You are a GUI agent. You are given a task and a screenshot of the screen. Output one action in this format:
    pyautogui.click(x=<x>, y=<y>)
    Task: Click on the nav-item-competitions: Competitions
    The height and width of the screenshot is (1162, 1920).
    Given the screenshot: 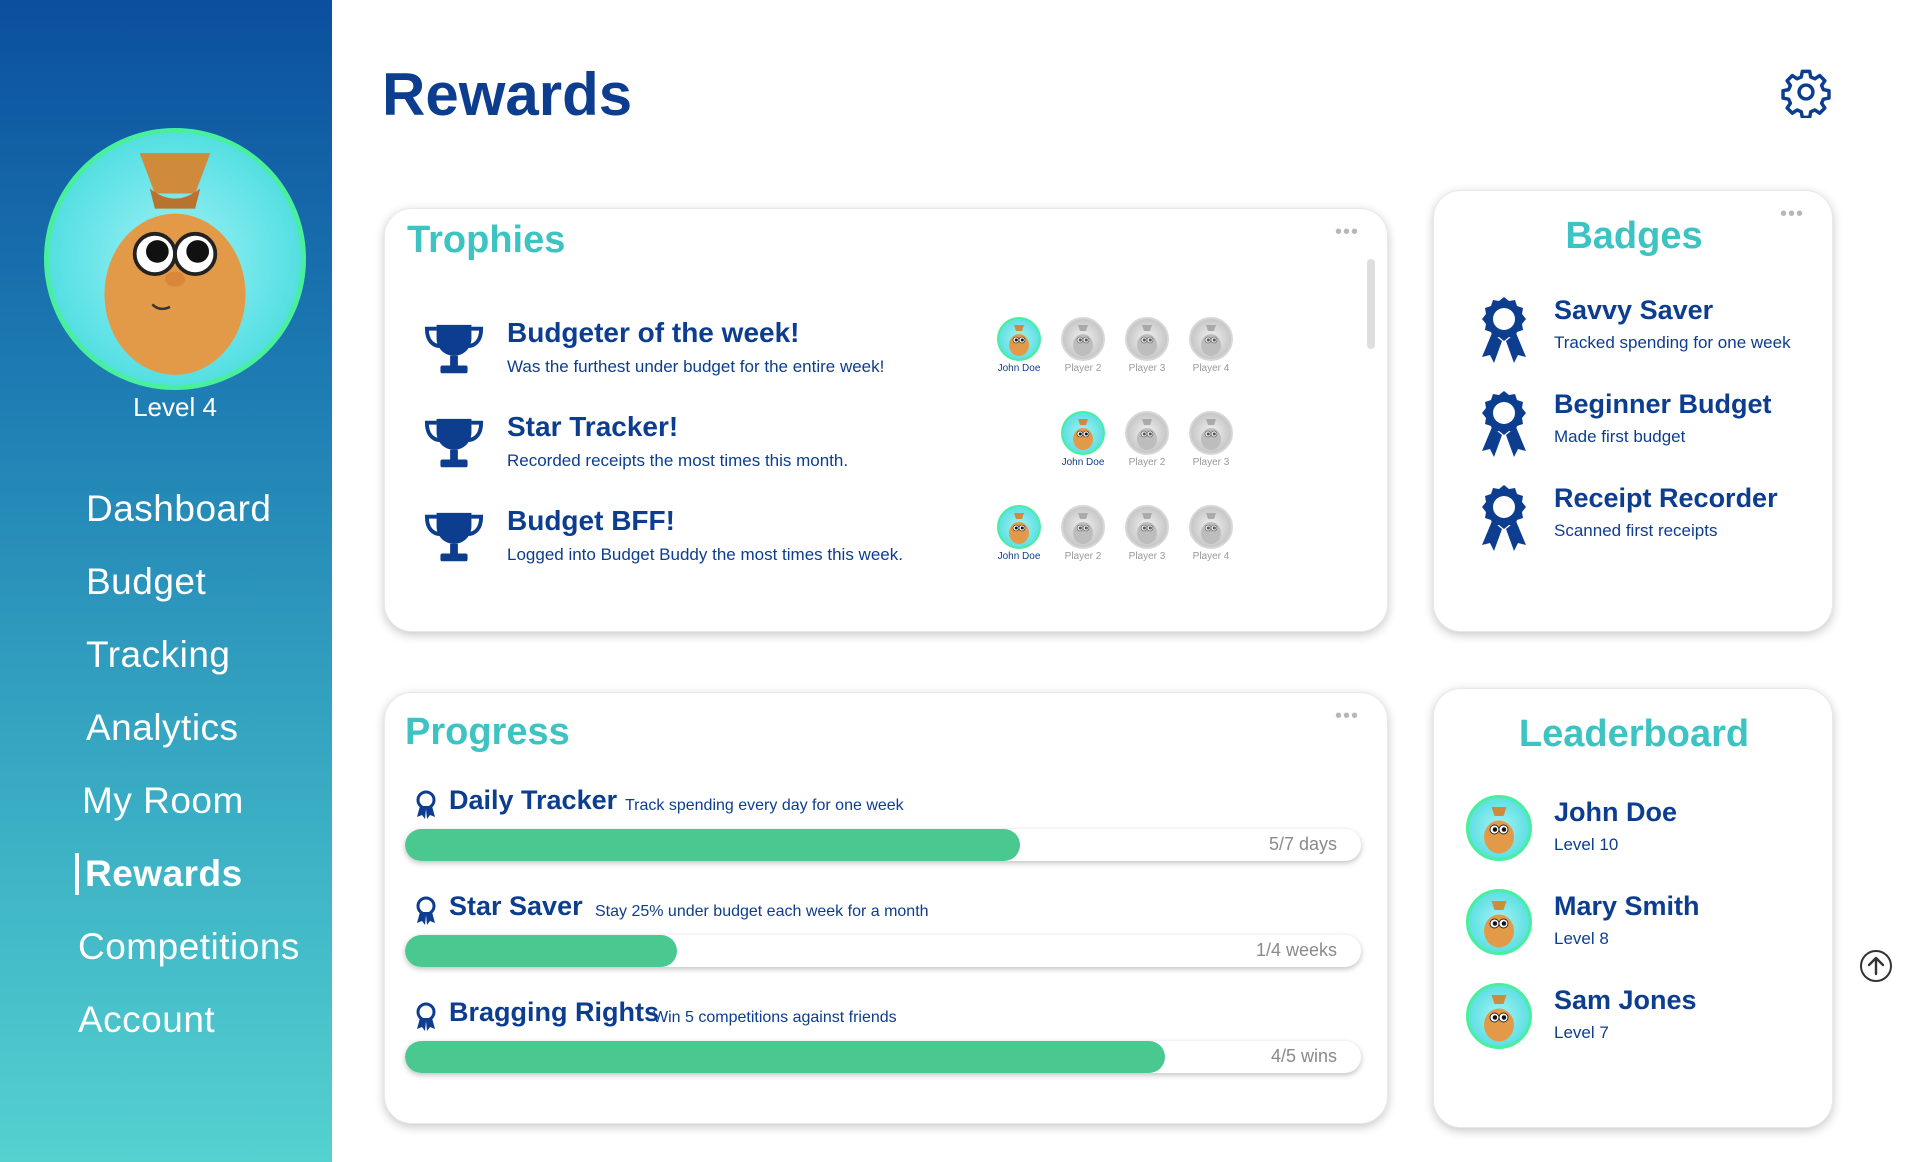 What is the action you would take?
    pyautogui.click(x=189, y=947)
    